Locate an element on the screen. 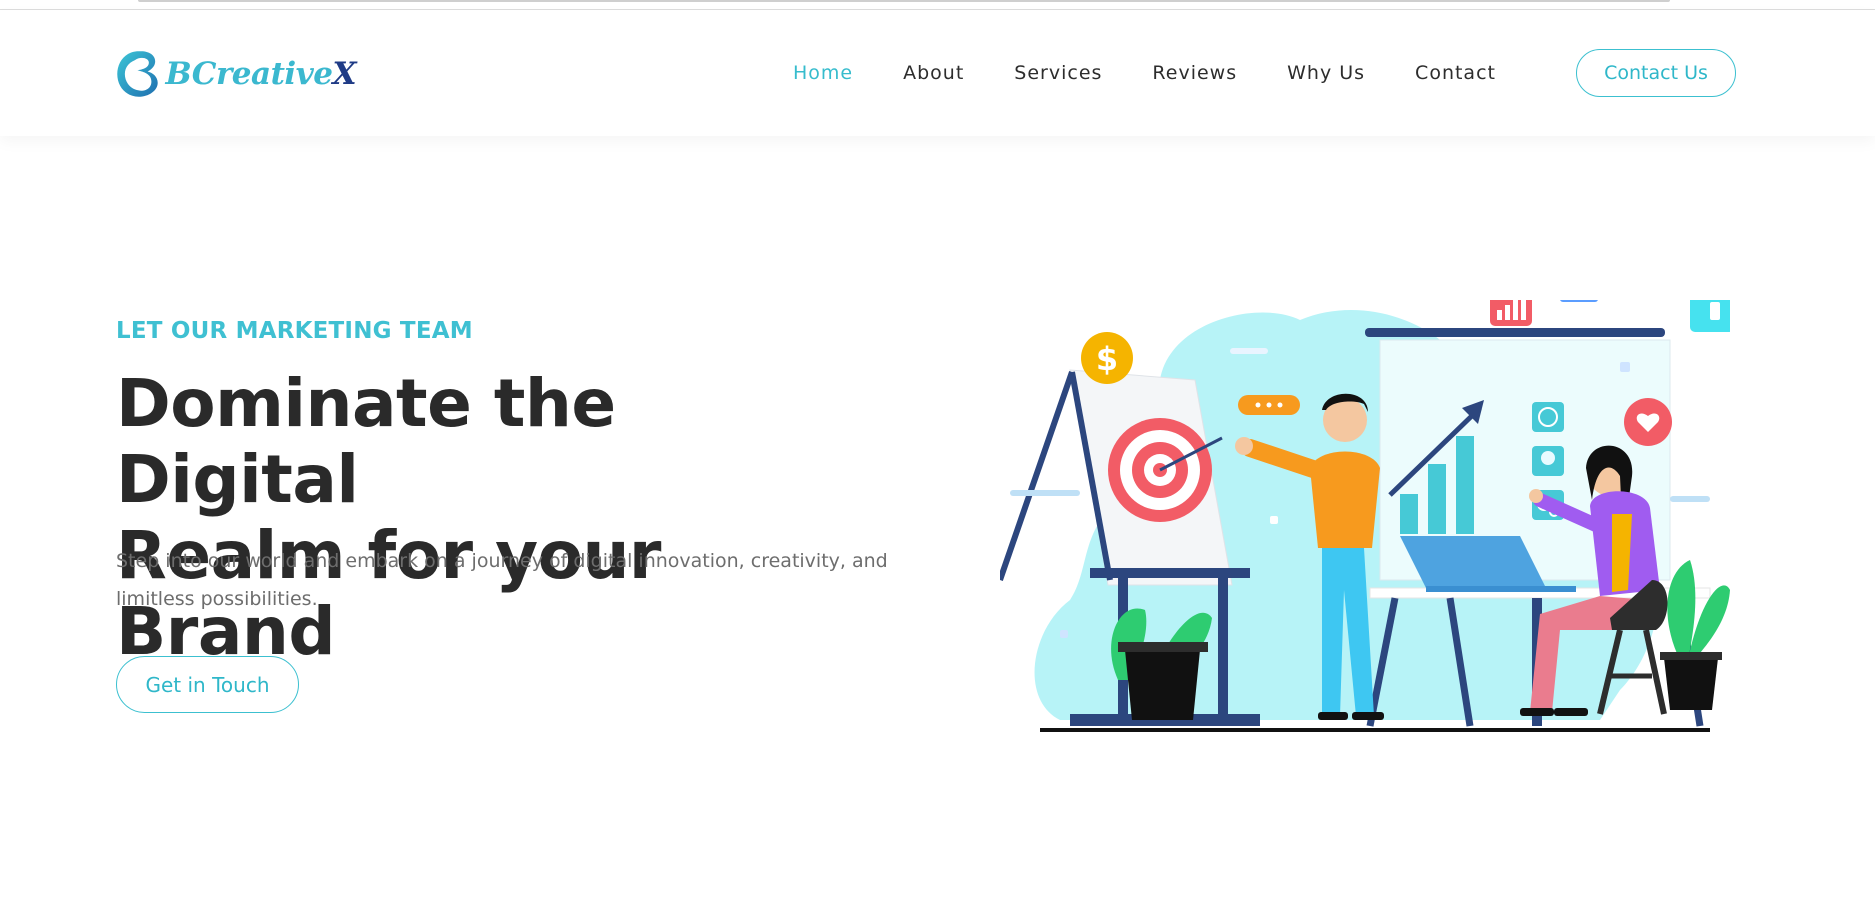 The width and height of the screenshot is (1875, 922). brand-name: BCreativeX is located at coordinates (261, 74).